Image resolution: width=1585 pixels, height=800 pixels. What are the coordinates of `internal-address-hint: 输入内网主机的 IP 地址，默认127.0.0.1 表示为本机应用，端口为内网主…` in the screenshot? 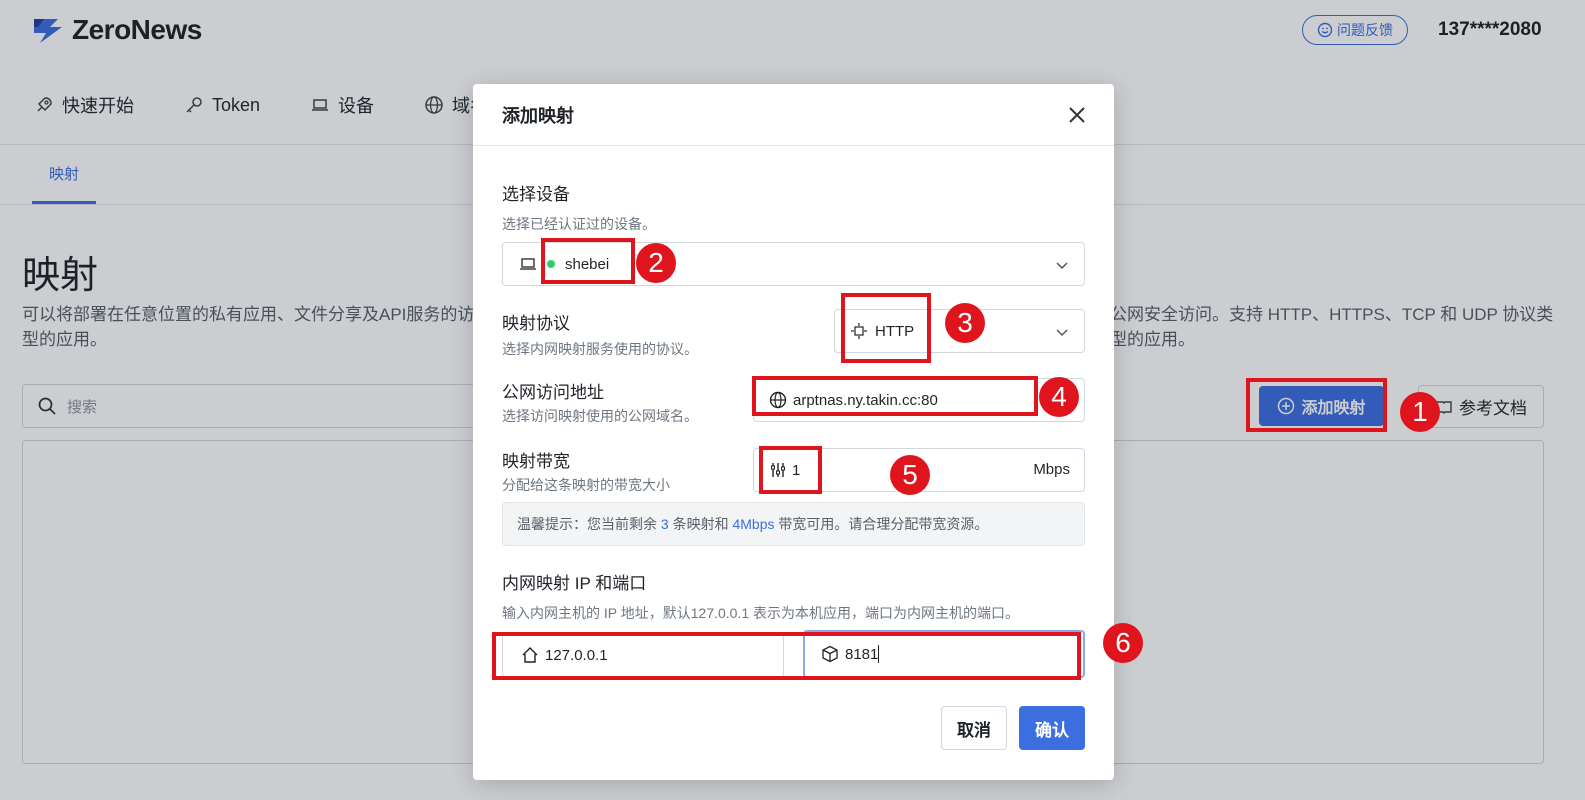 It's located at (761, 613).